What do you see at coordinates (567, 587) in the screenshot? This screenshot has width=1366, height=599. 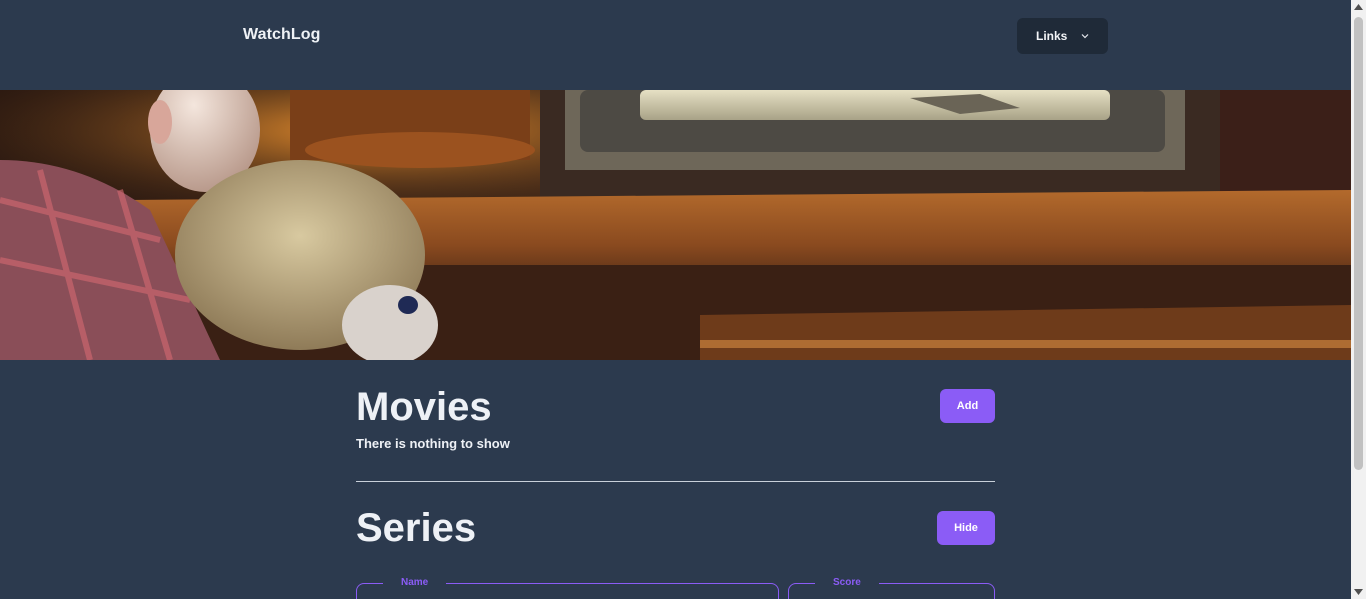 I see `series-name-field: Name` at bounding box center [567, 587].